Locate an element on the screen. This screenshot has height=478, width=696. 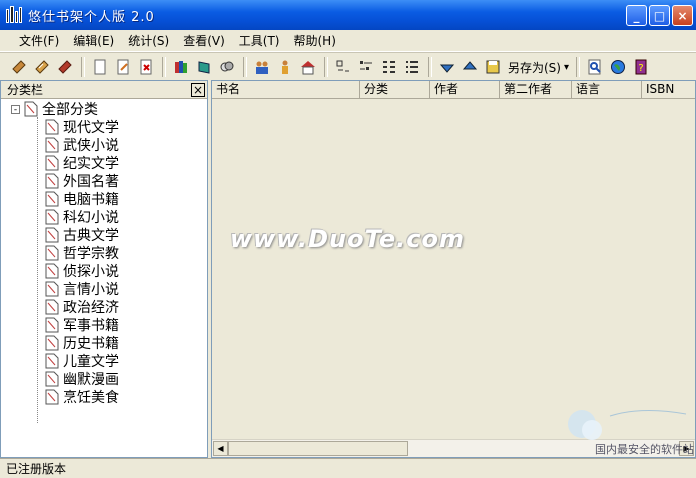
corner-watermark-text: 国内最安全的软件站 is located at coordinates (644, 449).